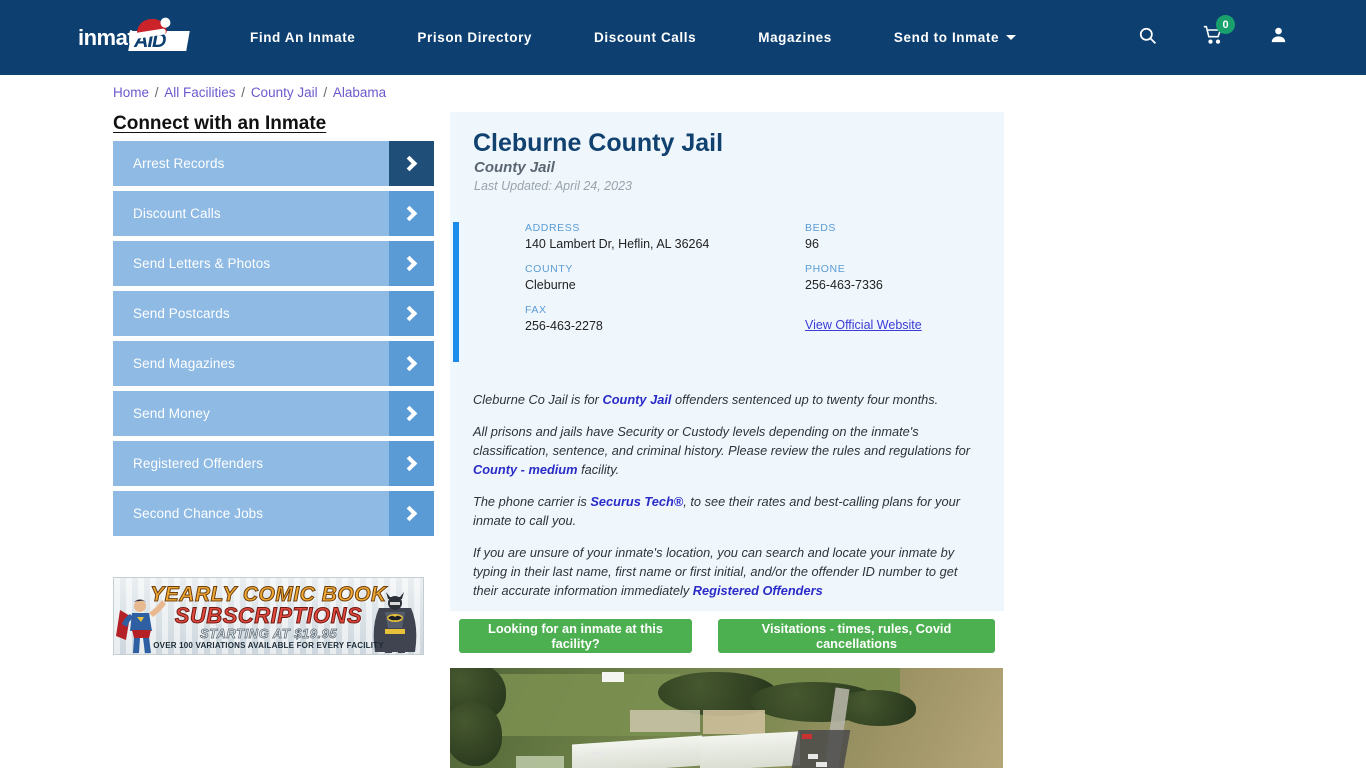 The height and width of the screenshot is (768, 1366). Describe the element at coordinates (198, 463) in the screenshot. I see `sidebar-item-label: Registered Offenders` at that location.